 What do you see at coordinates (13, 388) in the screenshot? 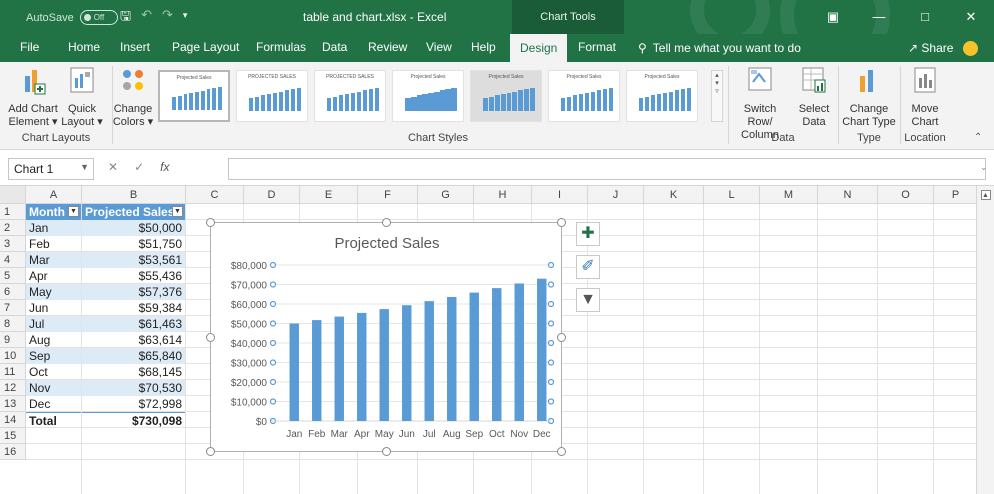
I see `row-header-12: 12` at bounding box center [13, 388].